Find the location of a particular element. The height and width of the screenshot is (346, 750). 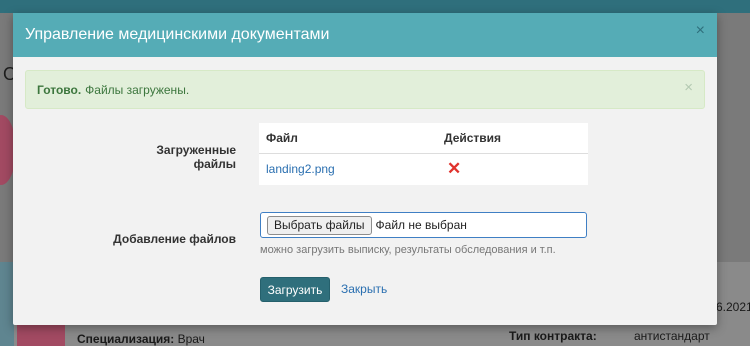

choose-files-button: Выбрать файлы is located at coordinates (319, 225).